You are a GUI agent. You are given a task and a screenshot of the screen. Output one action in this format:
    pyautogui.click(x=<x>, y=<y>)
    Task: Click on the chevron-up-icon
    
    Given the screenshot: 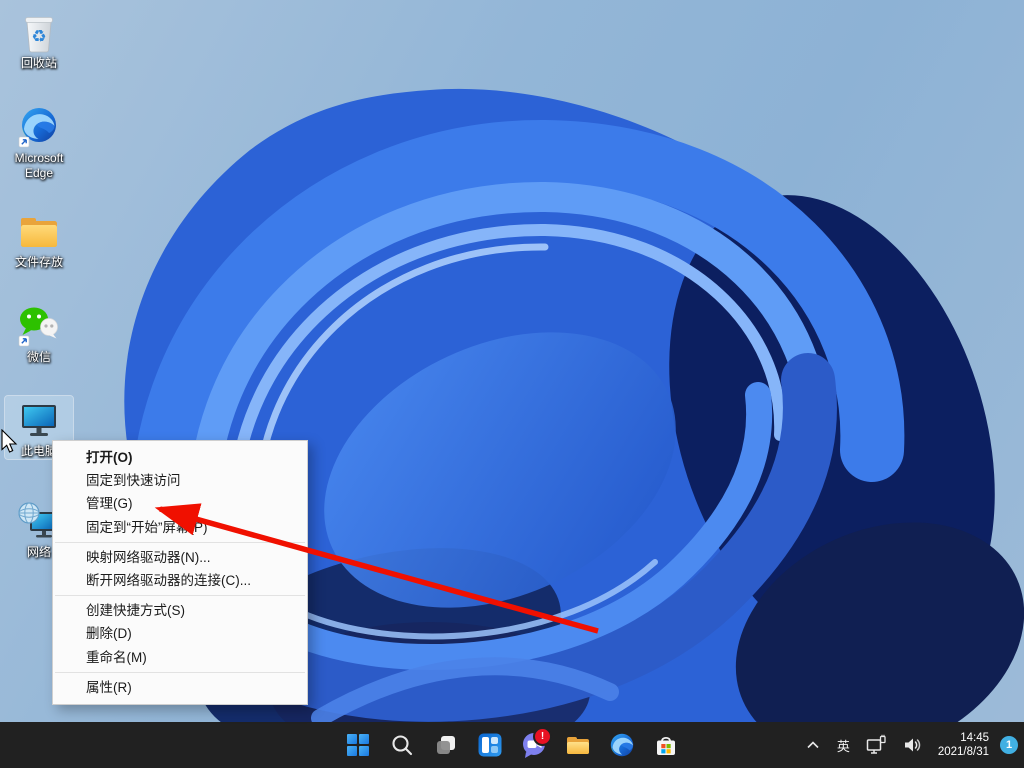 What is the action you would take?
    pyautogui.click(x=813, y=745)
    